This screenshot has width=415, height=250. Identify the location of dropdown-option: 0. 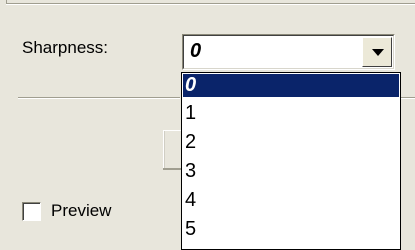
(291, 85).